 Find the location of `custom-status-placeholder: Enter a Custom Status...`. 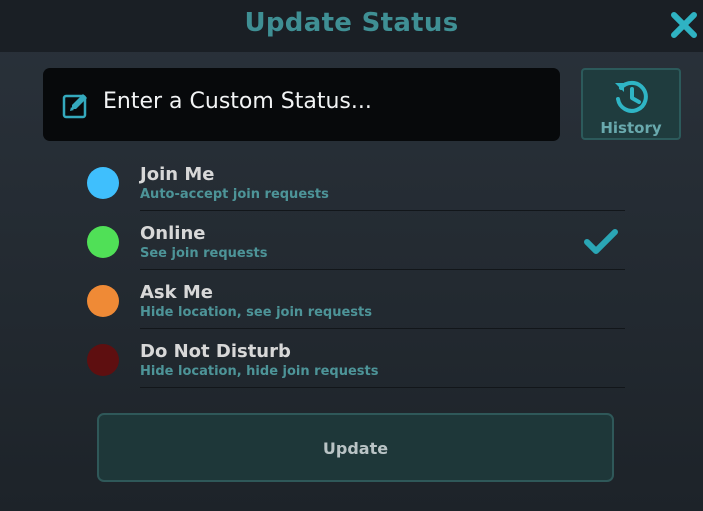

custom-status-placeholder: Enter a Custom Status... is located at coordinates (237, 101).